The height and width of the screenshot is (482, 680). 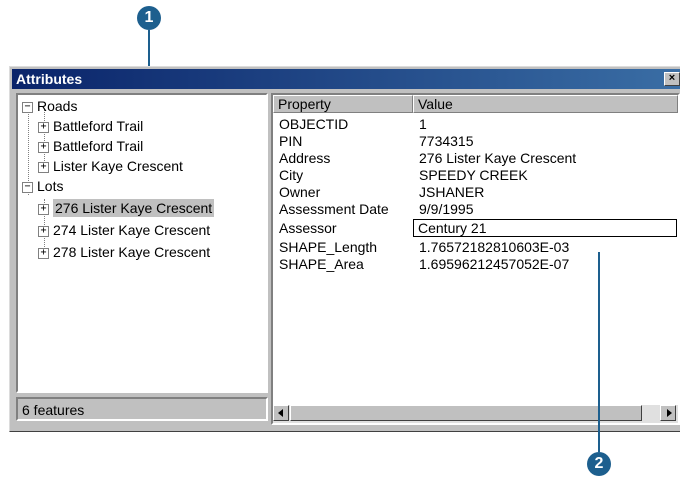 I want to click on tree-group-label: Lots, so click(x=50, y=186).